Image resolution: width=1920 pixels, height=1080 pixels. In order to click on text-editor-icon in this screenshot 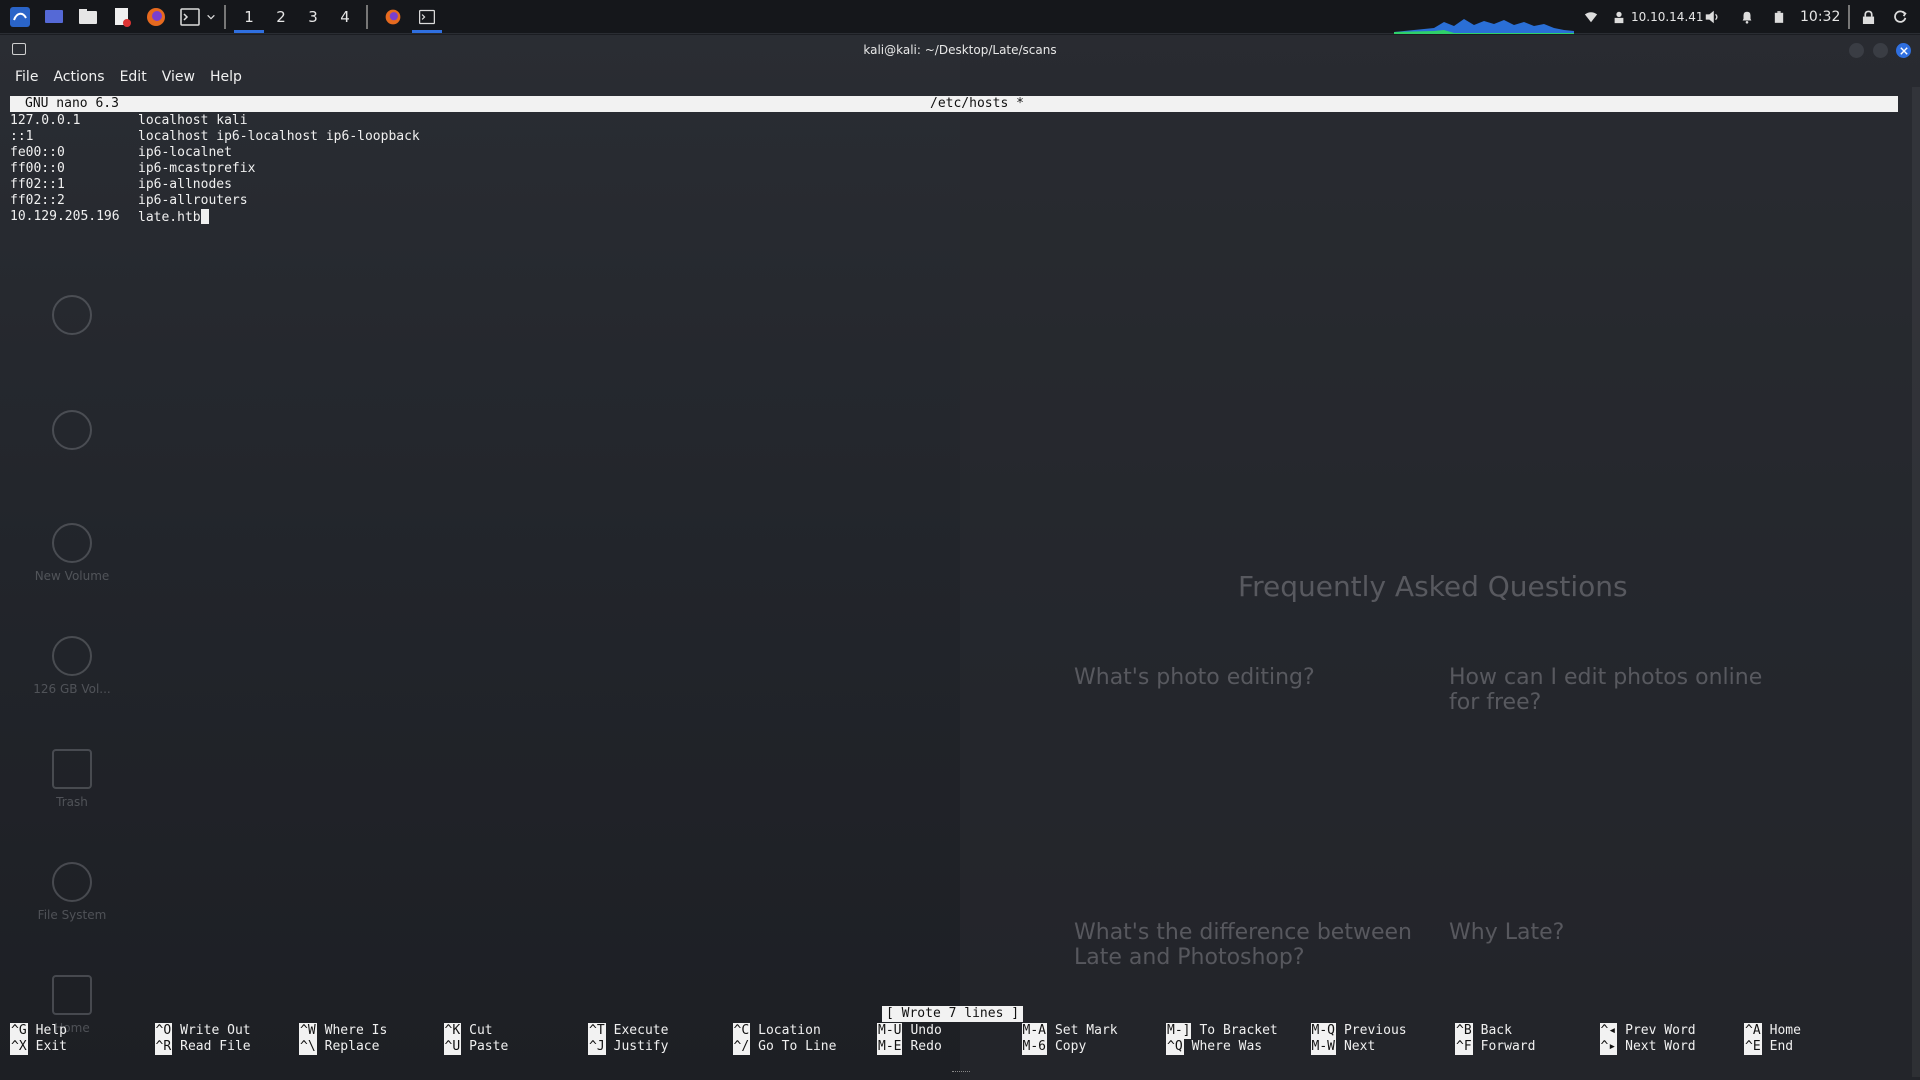, I will do `click(122, 17)`.